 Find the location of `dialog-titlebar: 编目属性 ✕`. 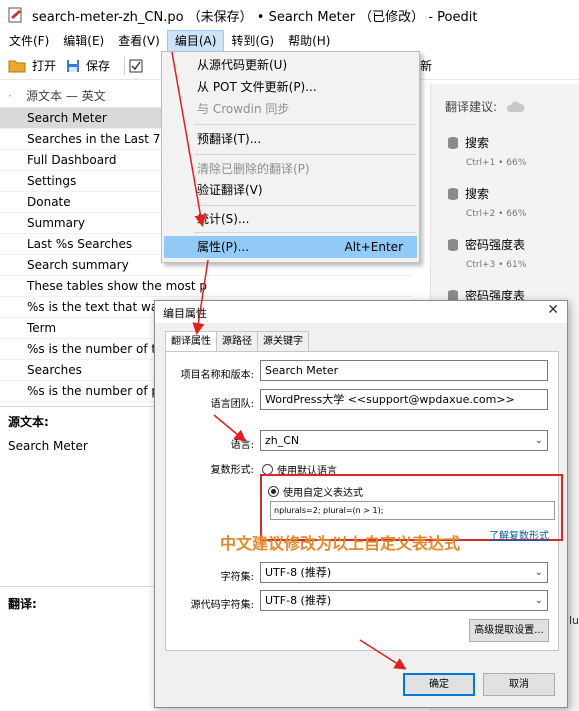

dialog-titlebar: 编目属性 ✕ is located at coordinates (361, 312).